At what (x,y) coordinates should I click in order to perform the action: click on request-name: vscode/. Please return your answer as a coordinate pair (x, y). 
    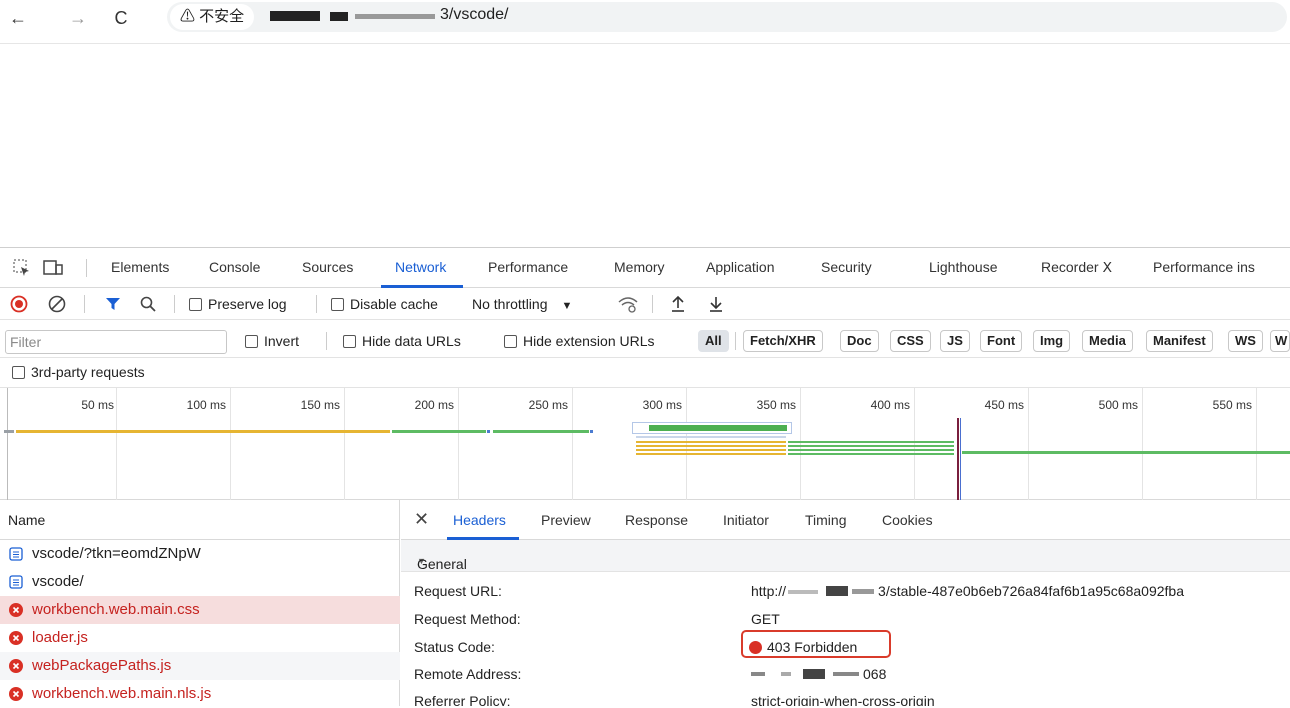
    Looking at the image, I should click on (58, 581).